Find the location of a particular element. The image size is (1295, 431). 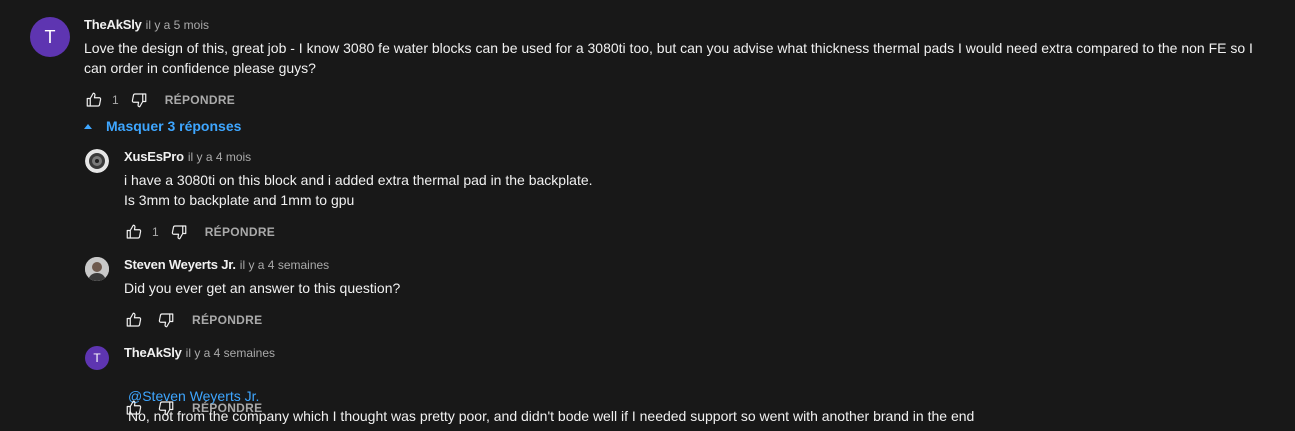

hide-replies-label: Masquer 3 réponses is located at coordinates (174, 126).